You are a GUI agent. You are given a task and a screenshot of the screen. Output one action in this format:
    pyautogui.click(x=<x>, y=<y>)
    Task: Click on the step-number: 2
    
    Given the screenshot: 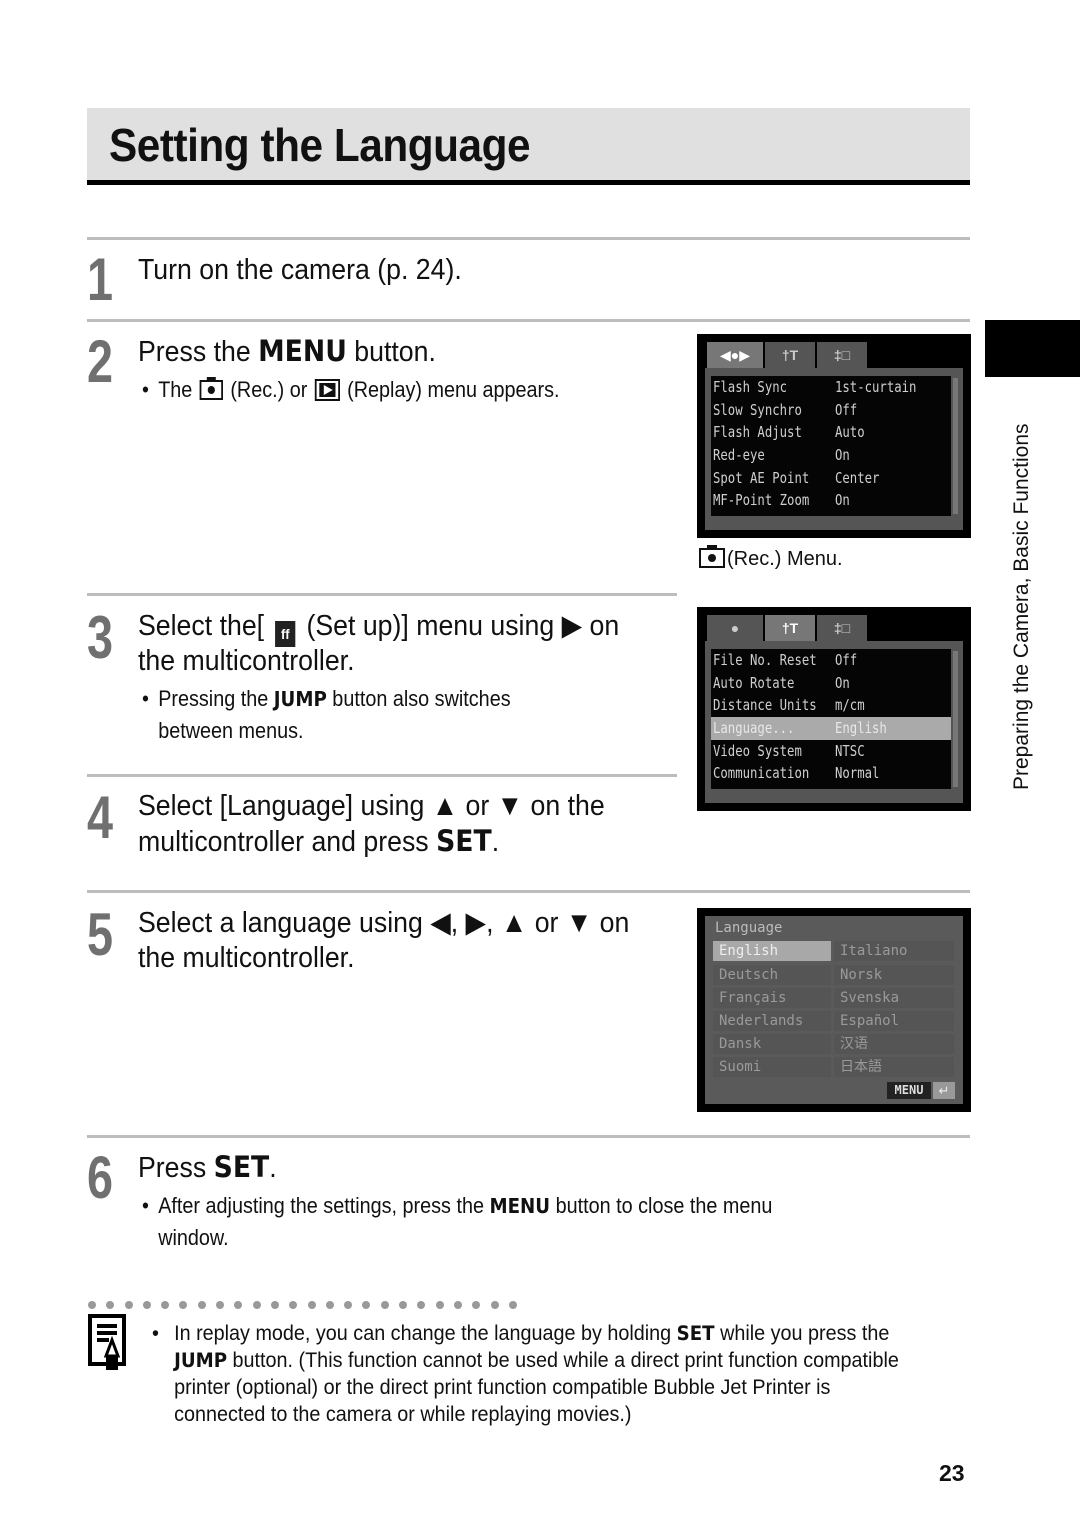 What is the action you would take?
    pyautogui.click(x=100, y=361)
    